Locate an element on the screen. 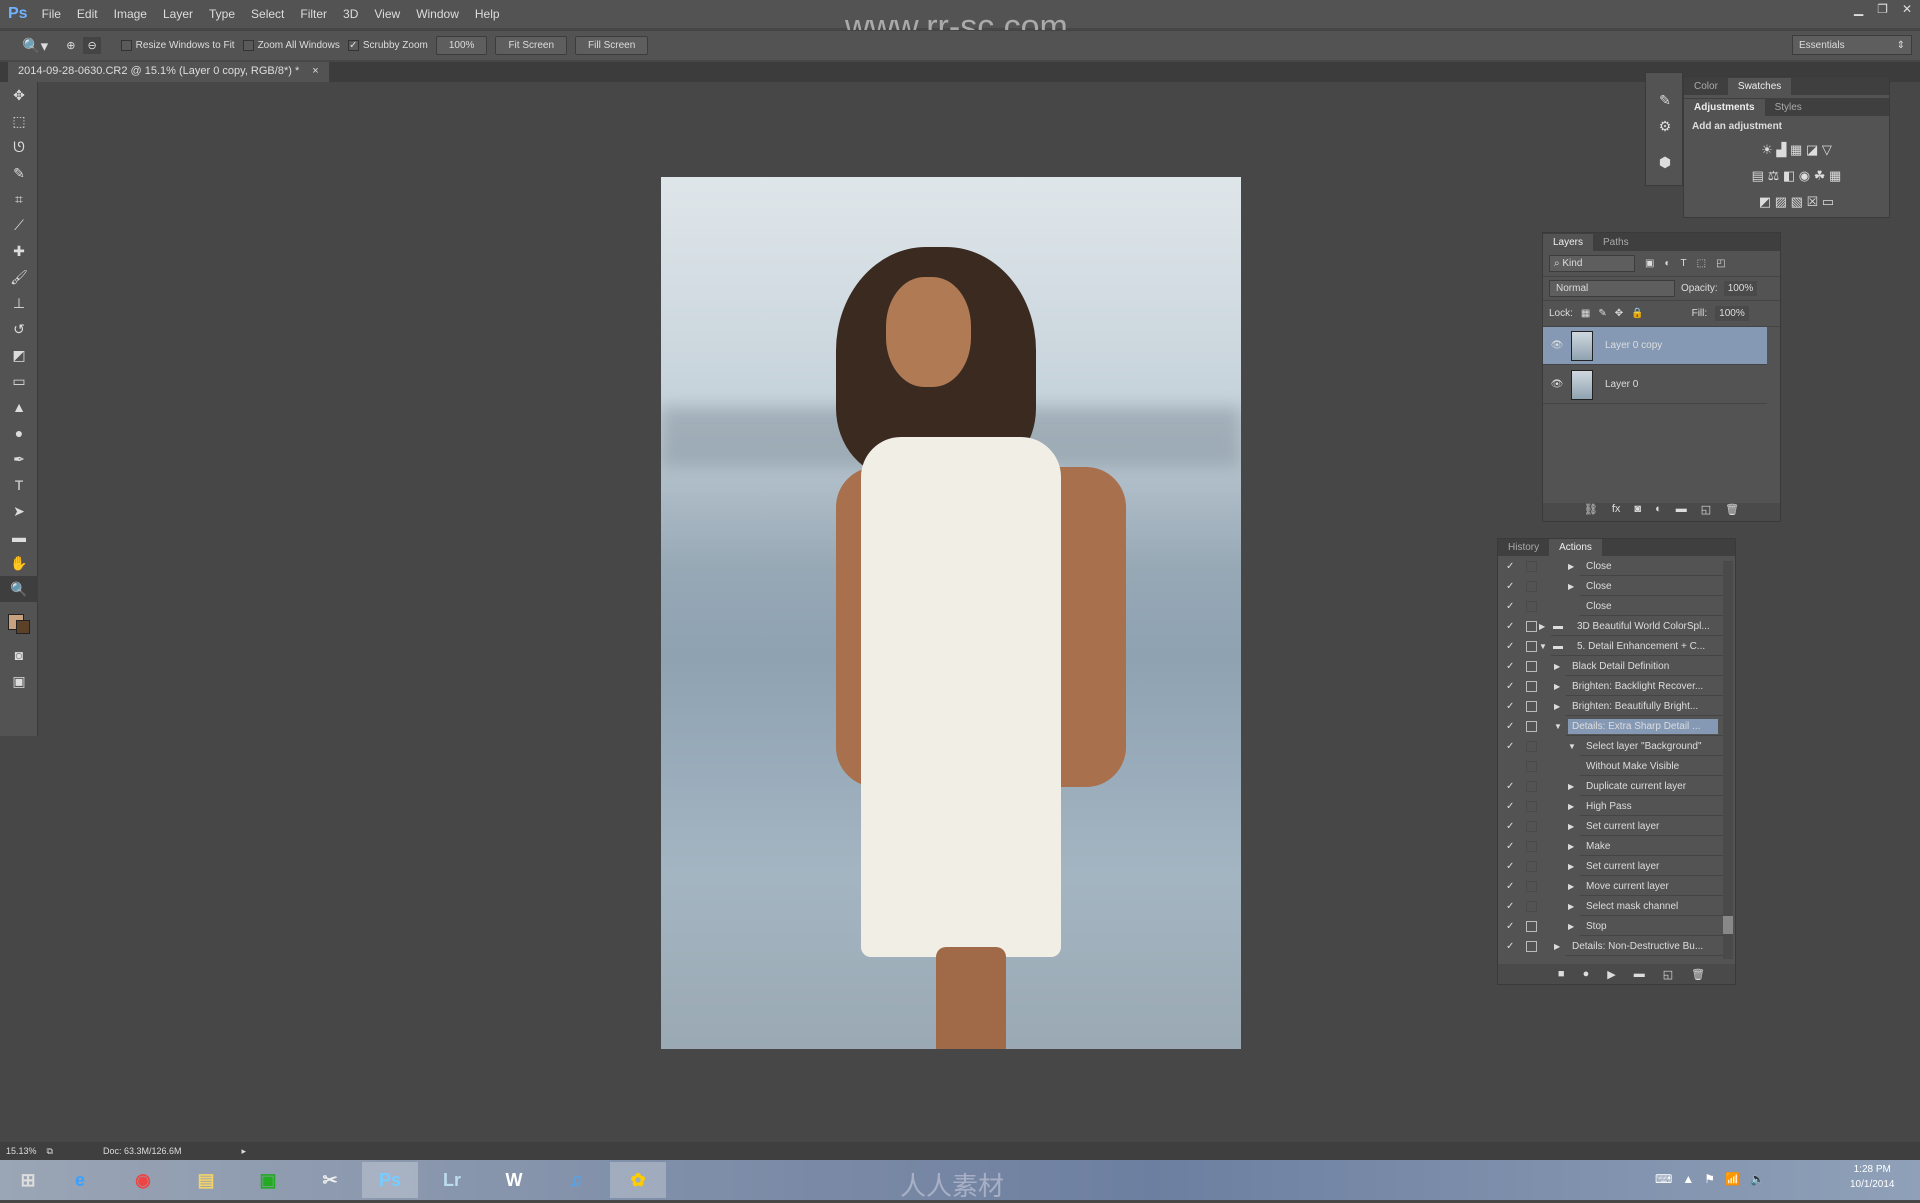 This screenshot has width=1920, height=1203. keyboard-icon: ⌨ is located at coordinates (1663, 1179).